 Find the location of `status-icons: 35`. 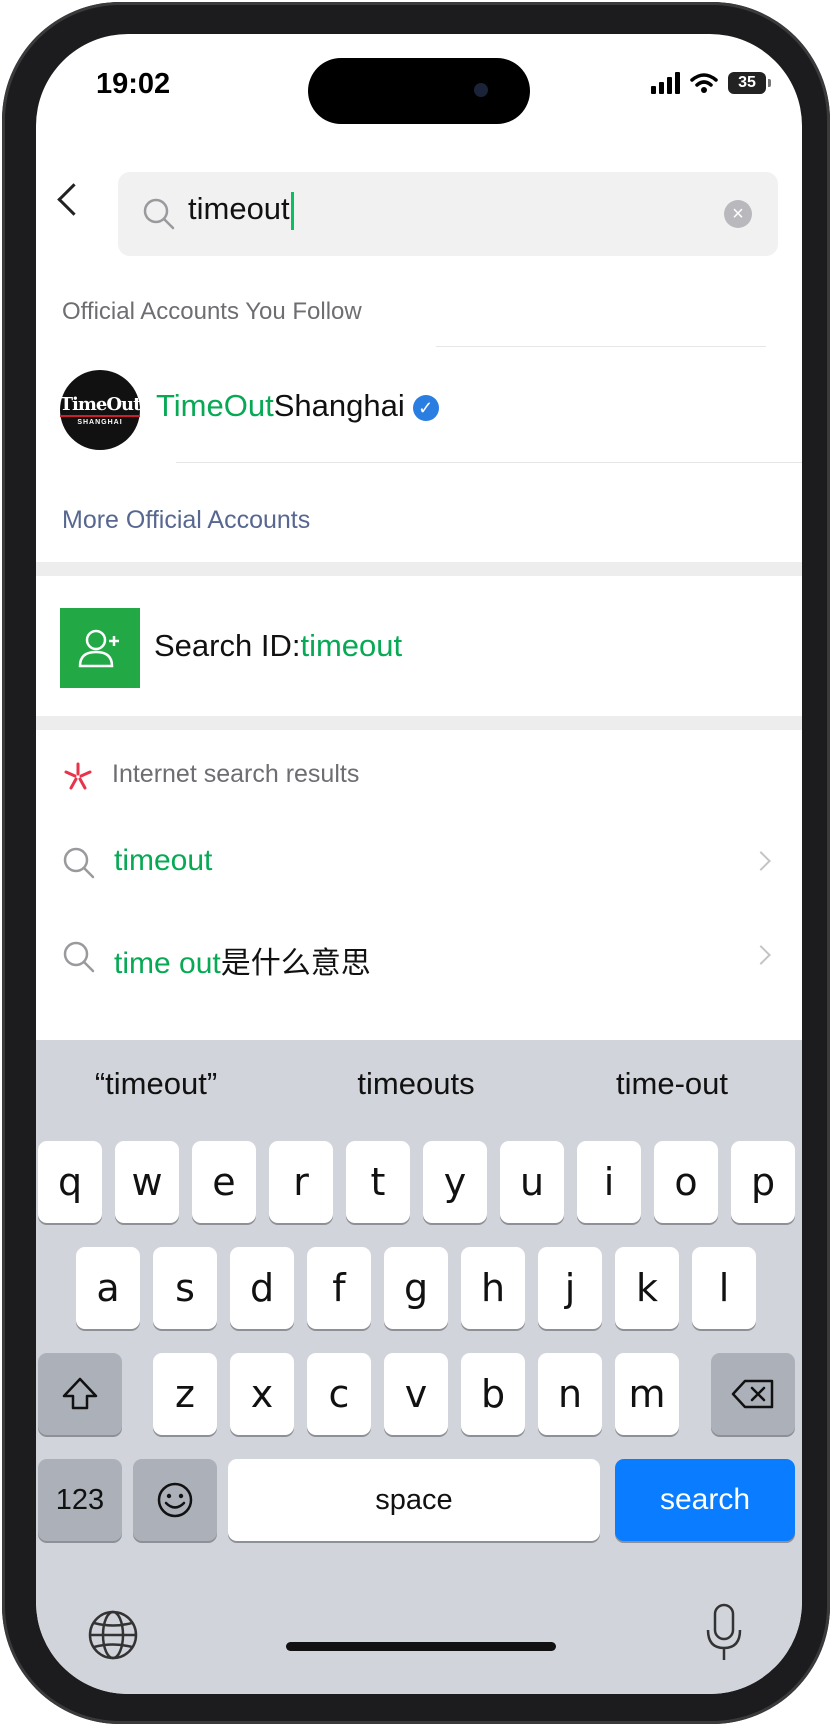

status-icons: 35 is located at coordinates (711, 83).